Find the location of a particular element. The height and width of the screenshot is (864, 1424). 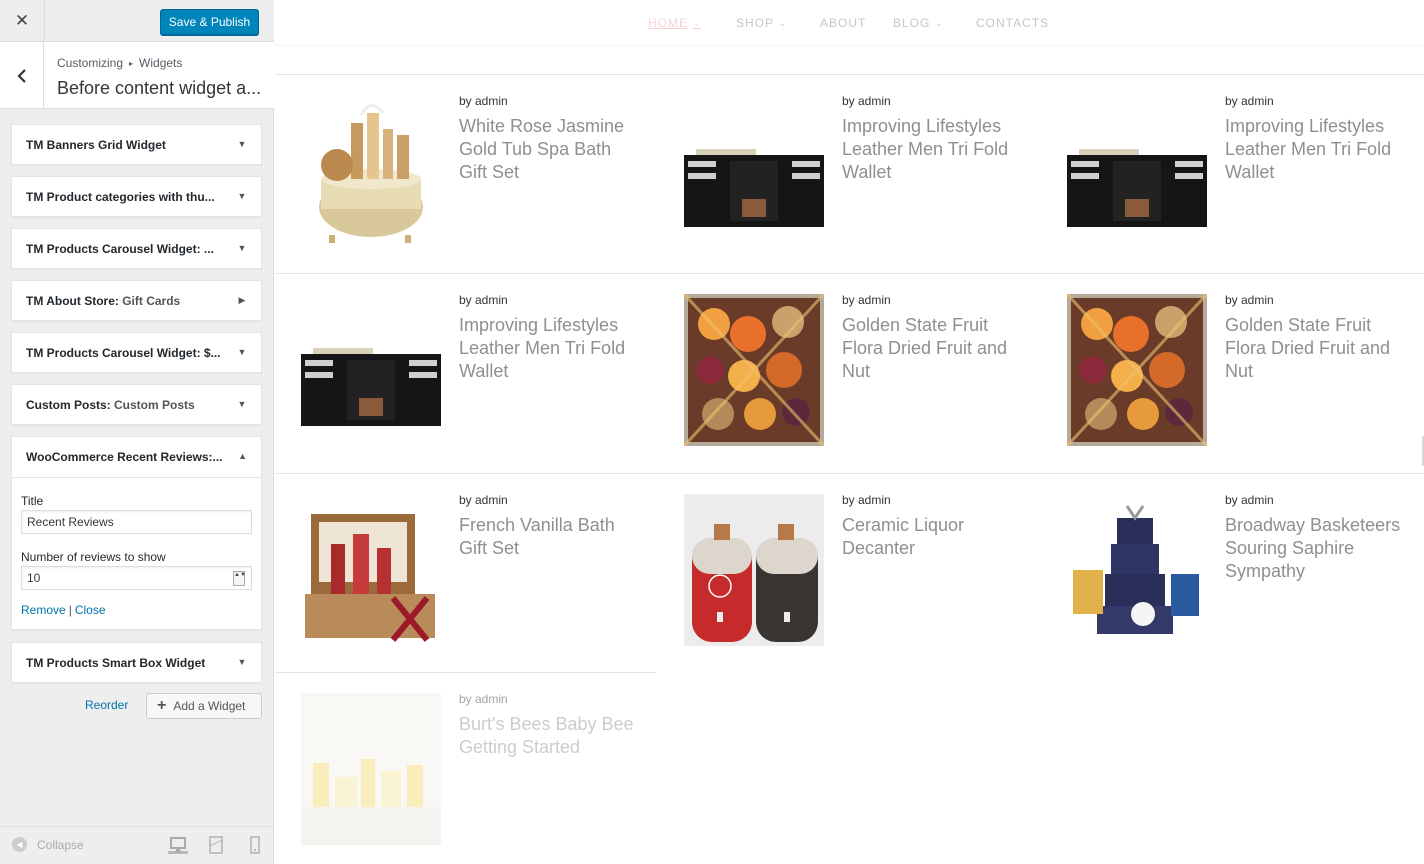

back-button is located at coordinates (22, 75).